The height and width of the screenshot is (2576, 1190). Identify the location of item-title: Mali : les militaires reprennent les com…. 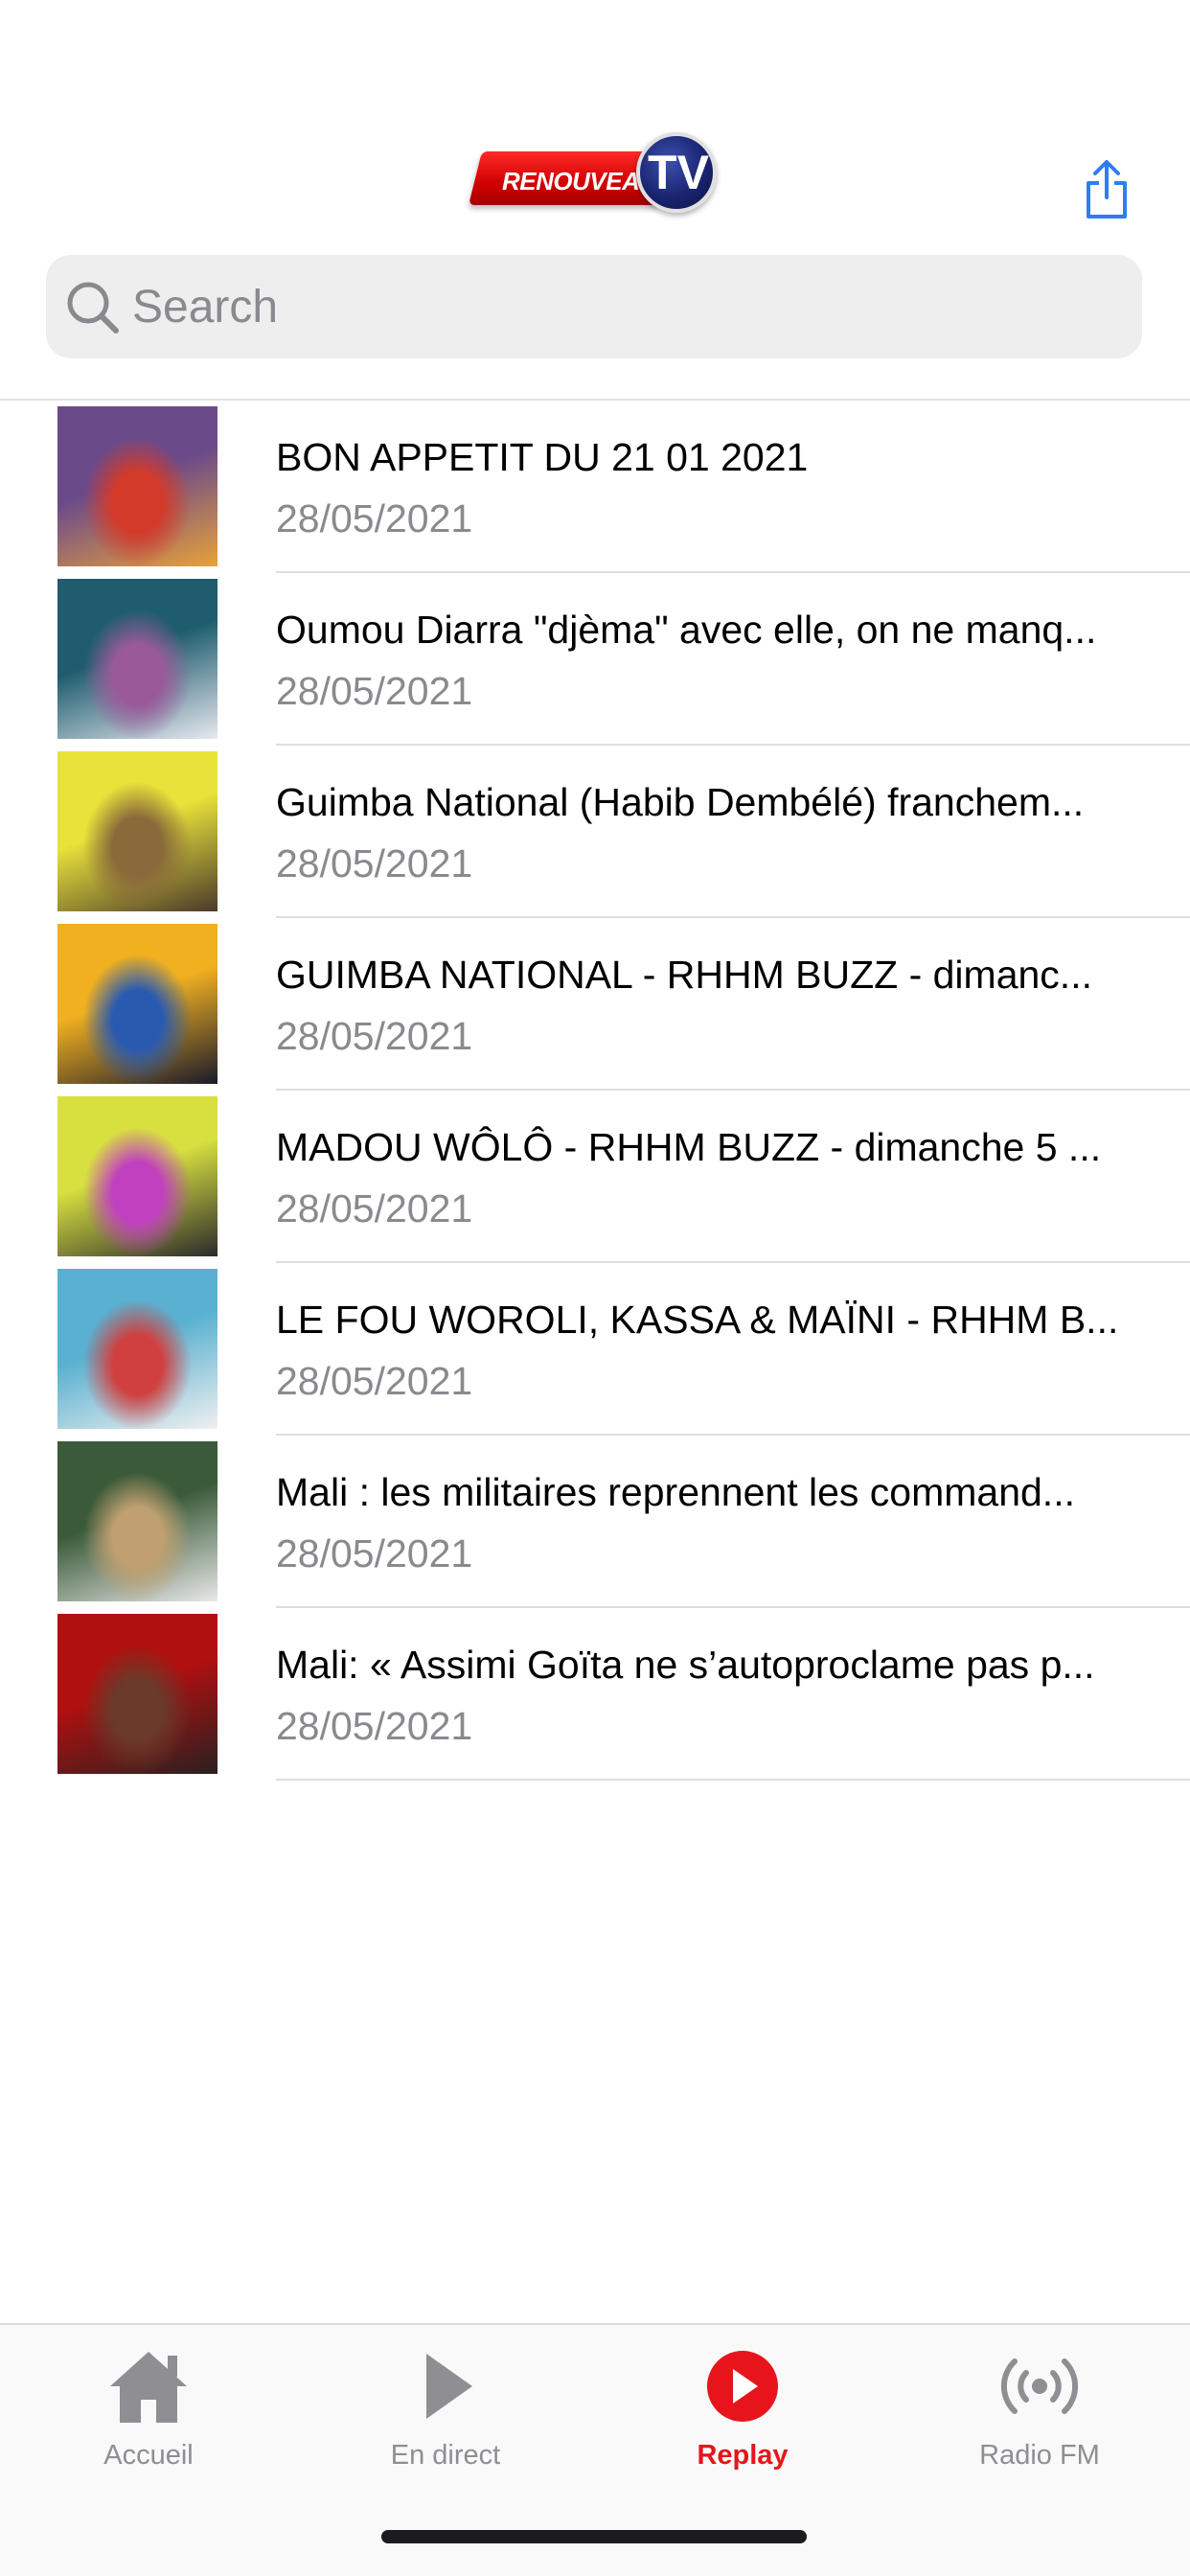
(676, 1492).